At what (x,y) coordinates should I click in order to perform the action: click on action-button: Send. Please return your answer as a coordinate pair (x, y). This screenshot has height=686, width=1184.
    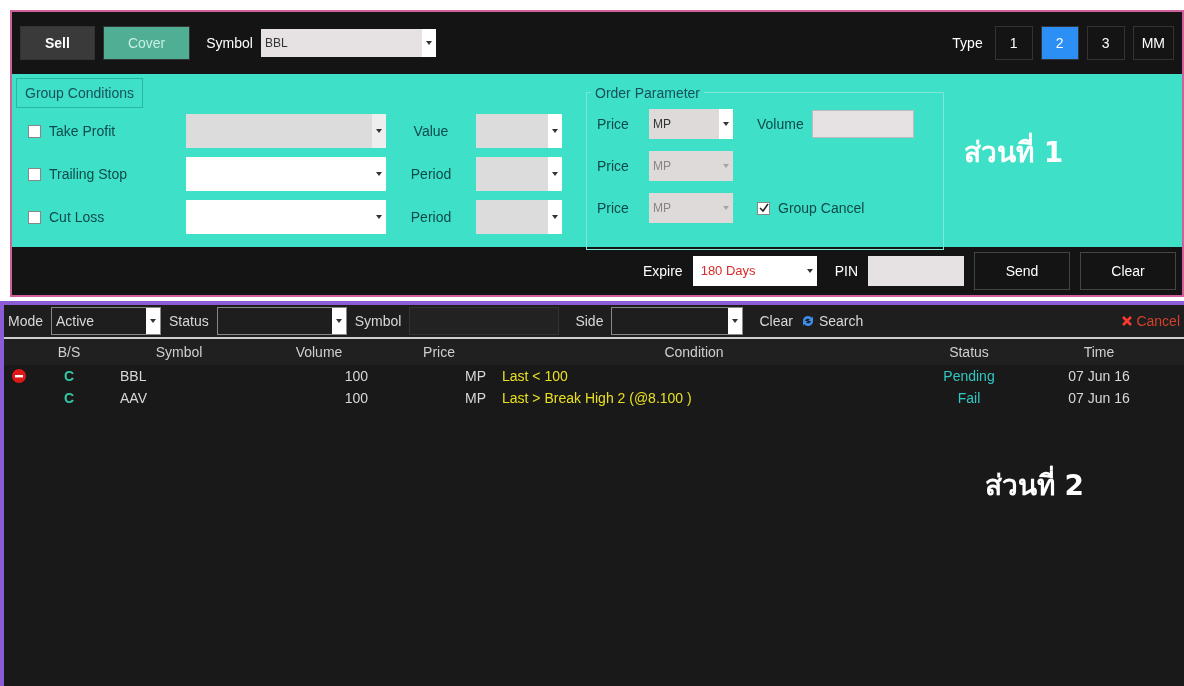
    Looking at the image, I should click on (1022, 271).